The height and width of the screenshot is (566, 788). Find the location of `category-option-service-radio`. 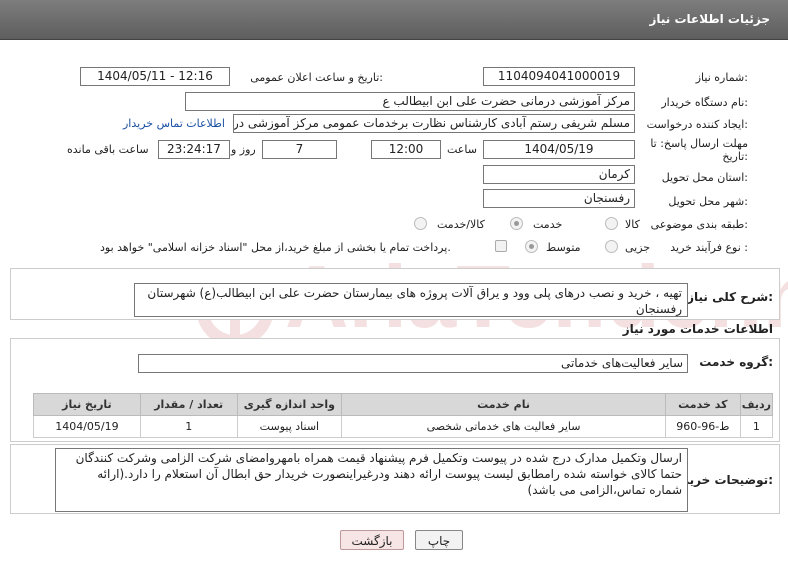

category-option-service-radio is located at coordinates (516, 223).